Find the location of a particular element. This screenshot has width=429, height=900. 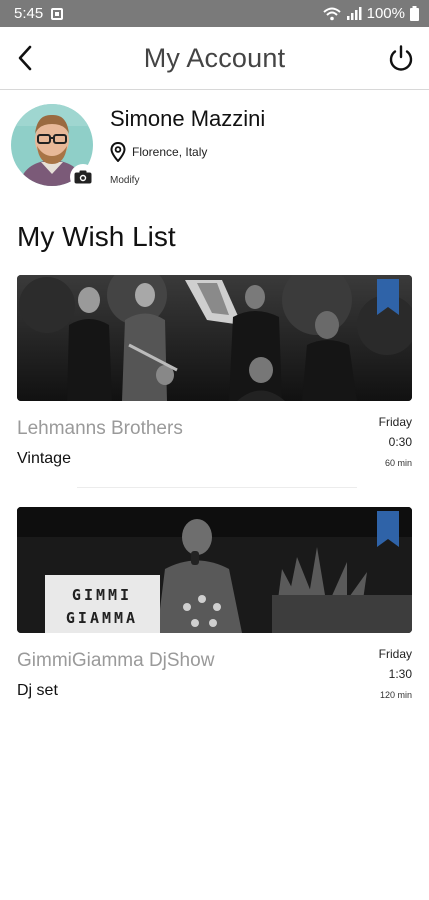

signal-icon is located at coordinates (354, 13).